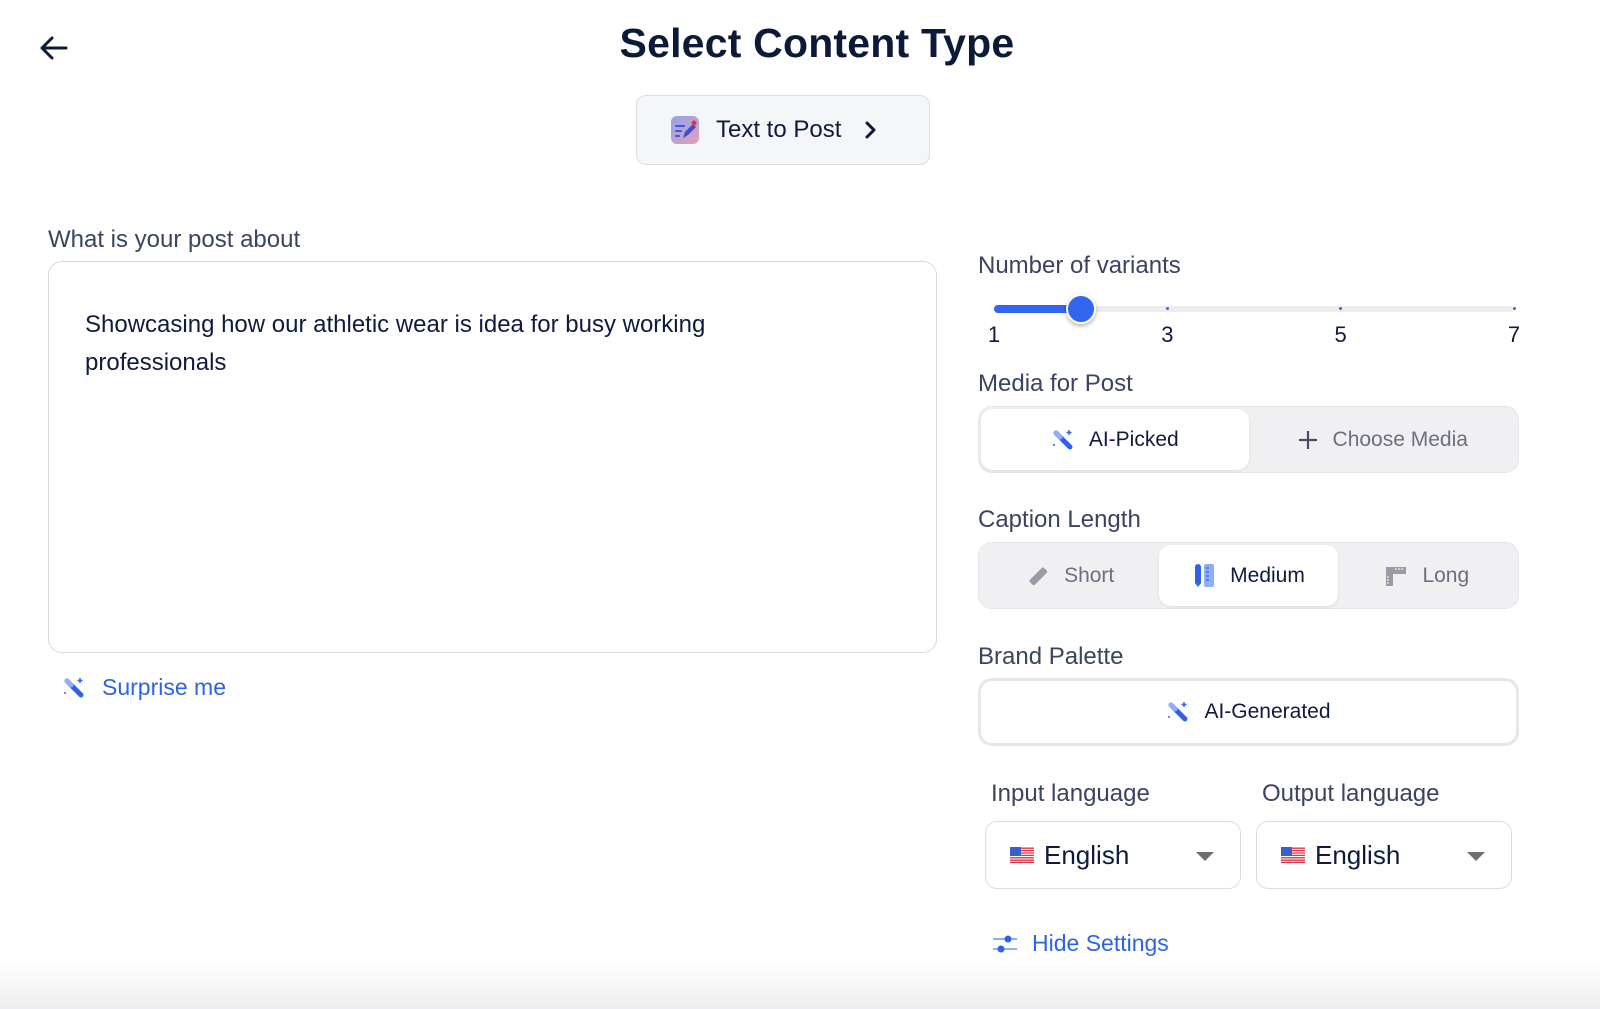 This screenshot has width=1600, height=1009. I want to click on caption-option-short: Short, so click(1070, 575).